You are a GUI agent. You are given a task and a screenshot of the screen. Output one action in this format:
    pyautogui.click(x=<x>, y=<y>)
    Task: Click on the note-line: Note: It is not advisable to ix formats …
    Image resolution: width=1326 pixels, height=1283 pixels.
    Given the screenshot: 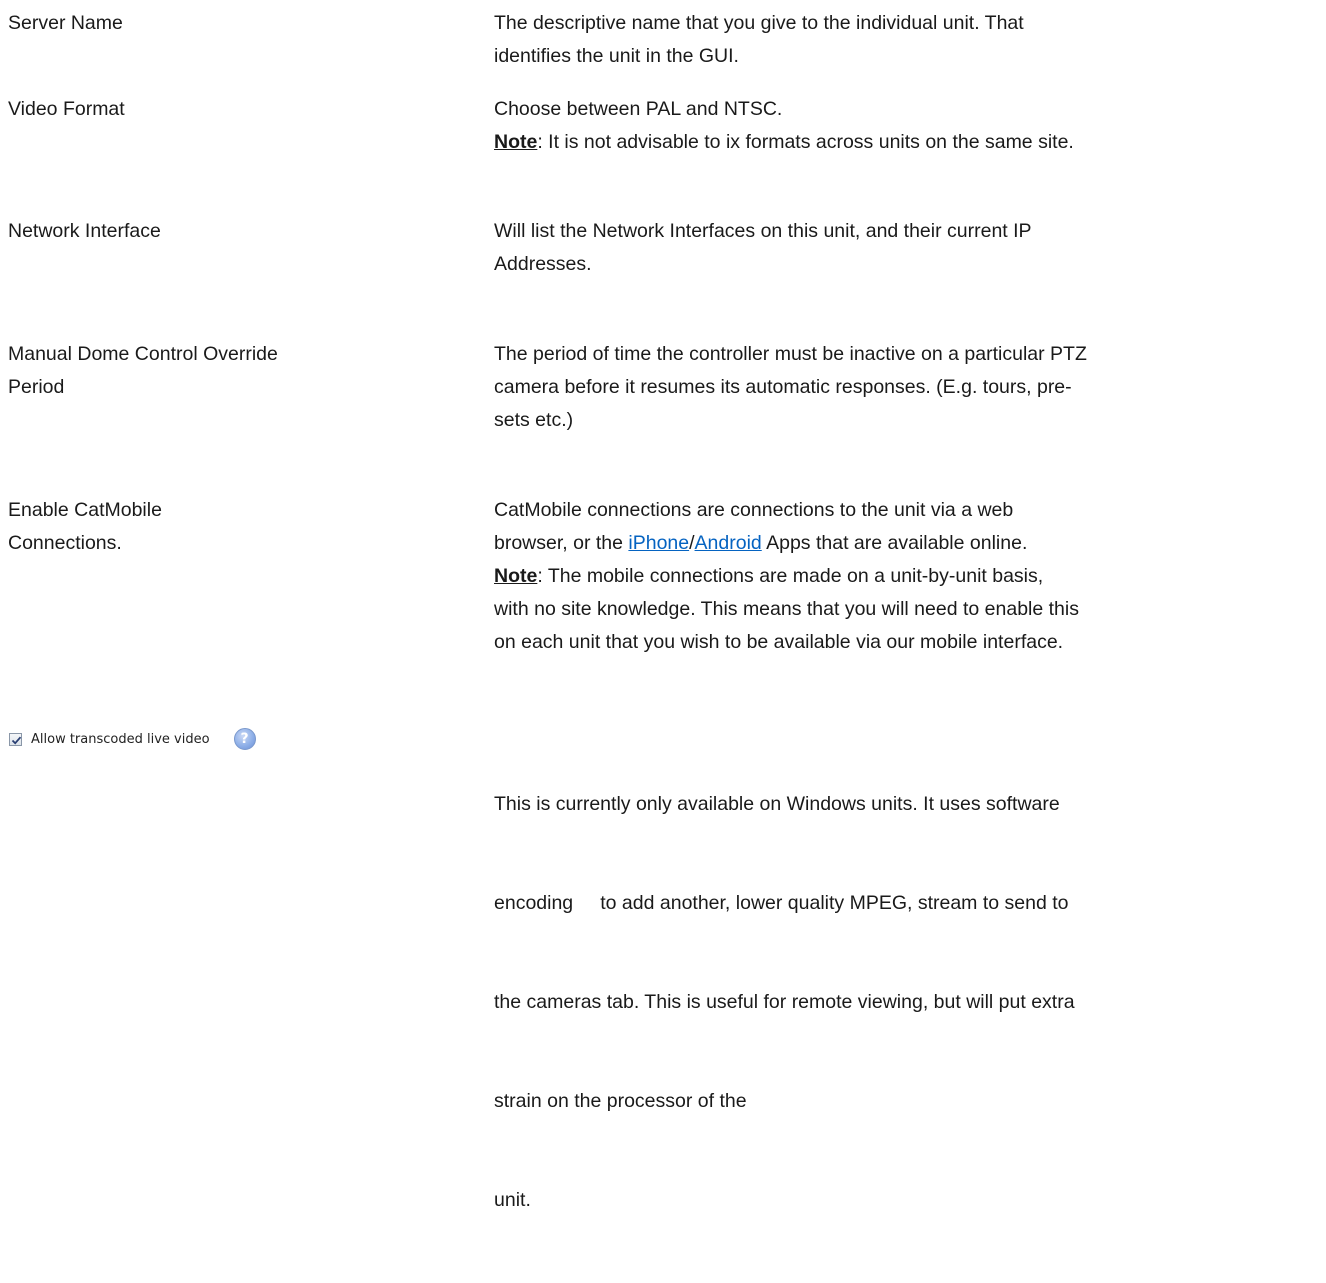 What is the action you would take?
    pyautogui.click(x=909, y=142)
    